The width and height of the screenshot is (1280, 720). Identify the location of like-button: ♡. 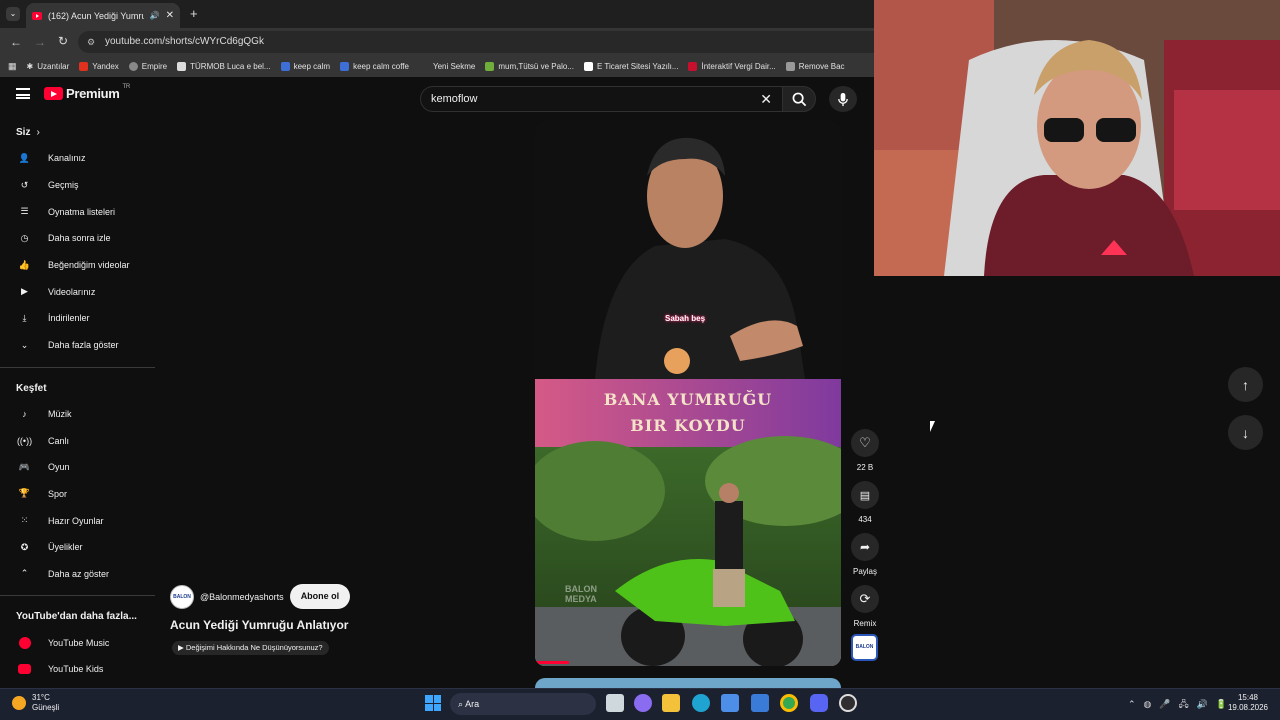
(865, 443).